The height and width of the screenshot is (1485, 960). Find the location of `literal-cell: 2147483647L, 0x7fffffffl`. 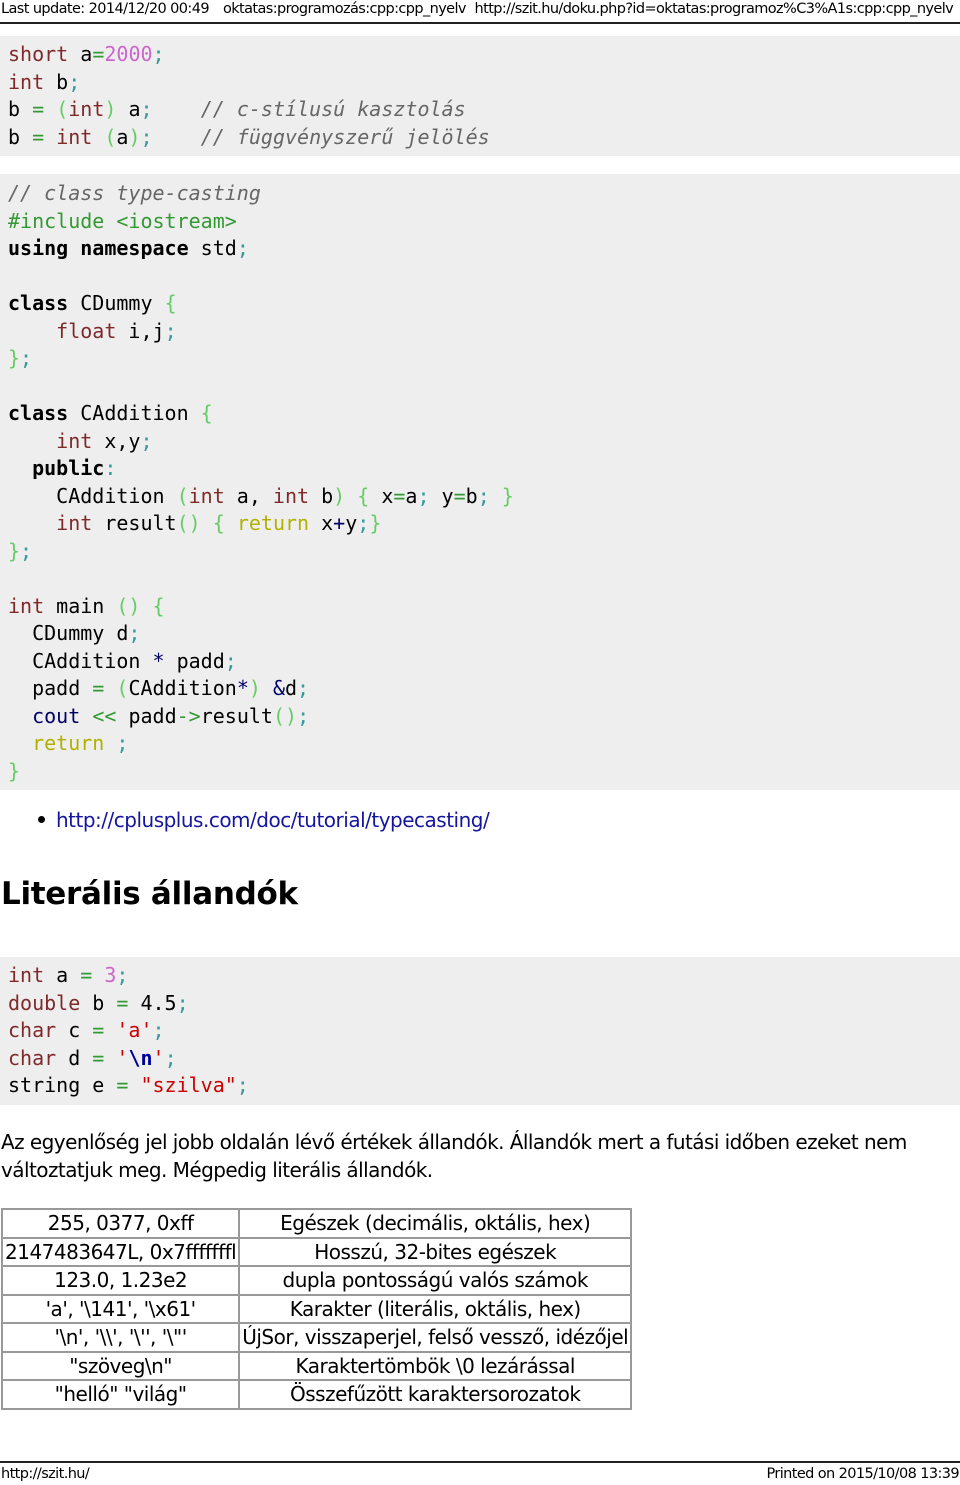

literal-cell: 2147483647L, 0x7fffffffl is located at coordinates (120, 1251).